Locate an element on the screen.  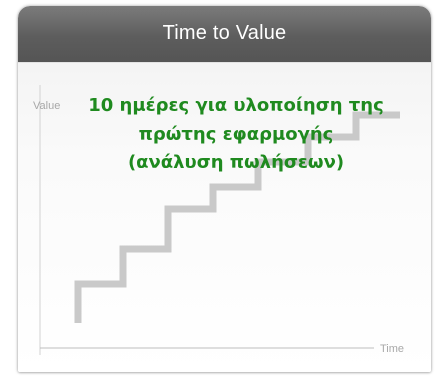
card-title: Time to Value is located at coordinates (224, 33).